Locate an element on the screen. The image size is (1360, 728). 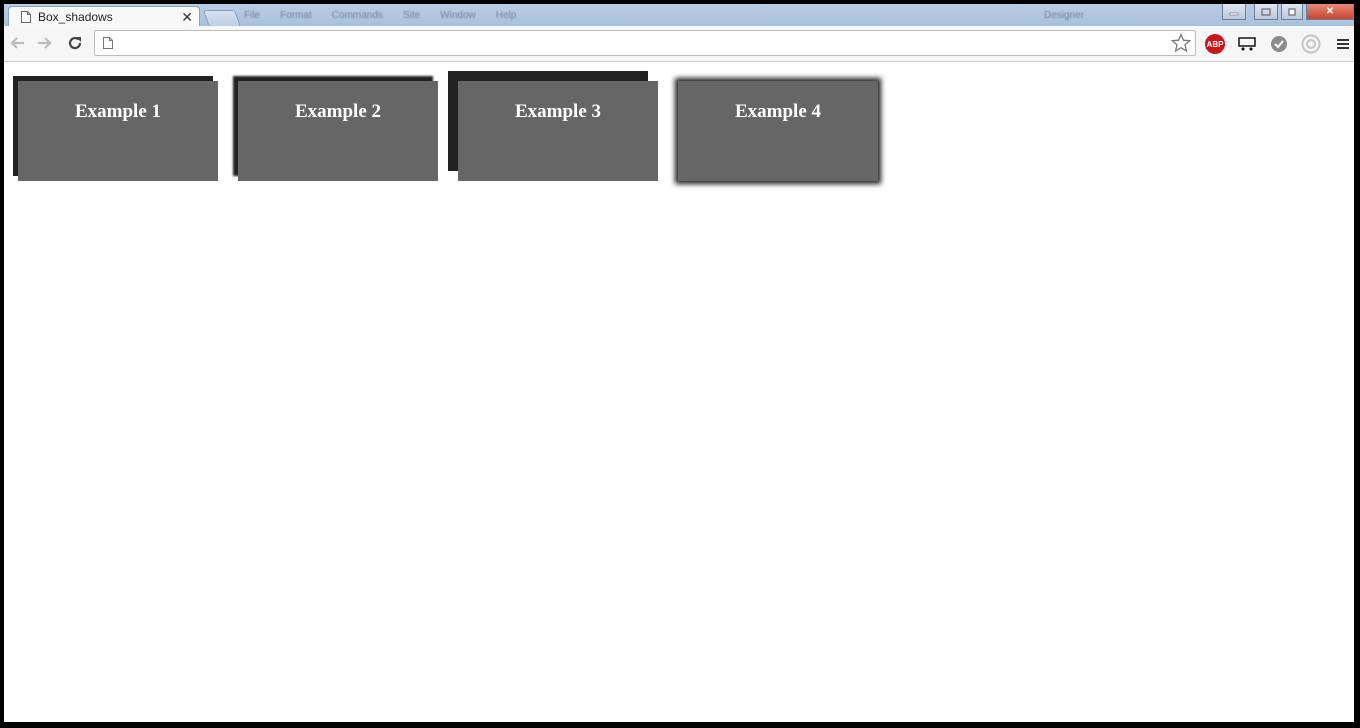
maximize-icon is located at coordinates (1292, 11).